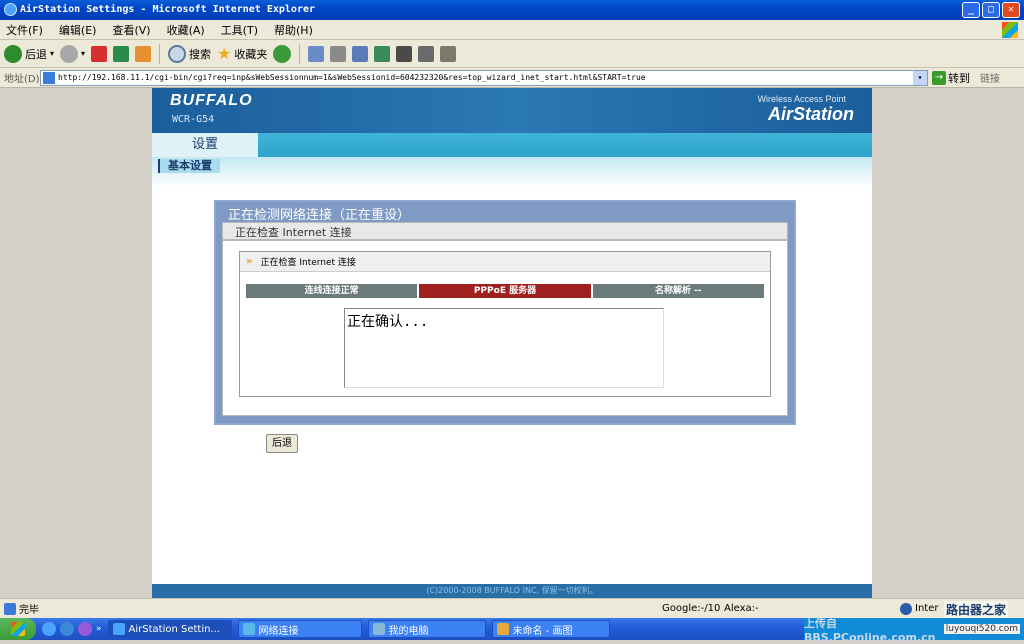 This screenshot has height=644, width=1024. I want to click on print-icon, so click(338, 53).